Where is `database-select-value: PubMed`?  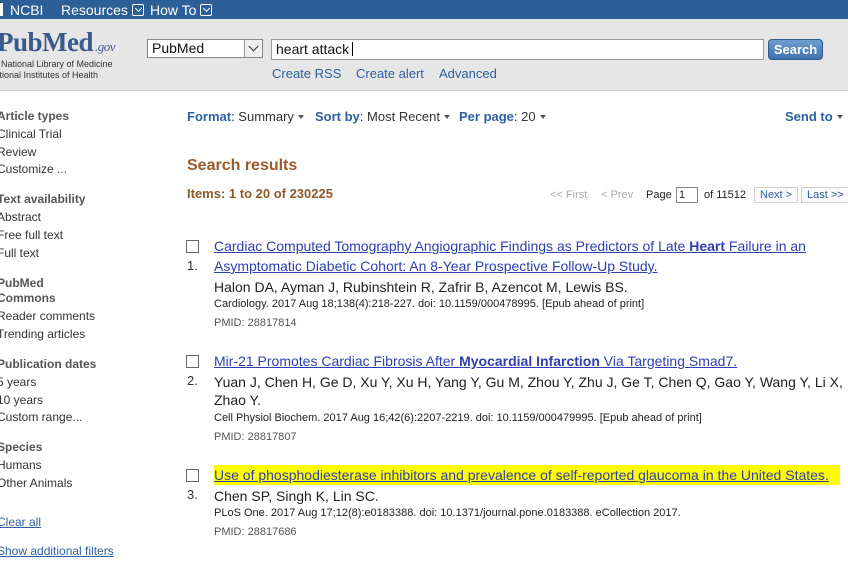 database-select-value: PubMed is located at coordinates (178, 48).